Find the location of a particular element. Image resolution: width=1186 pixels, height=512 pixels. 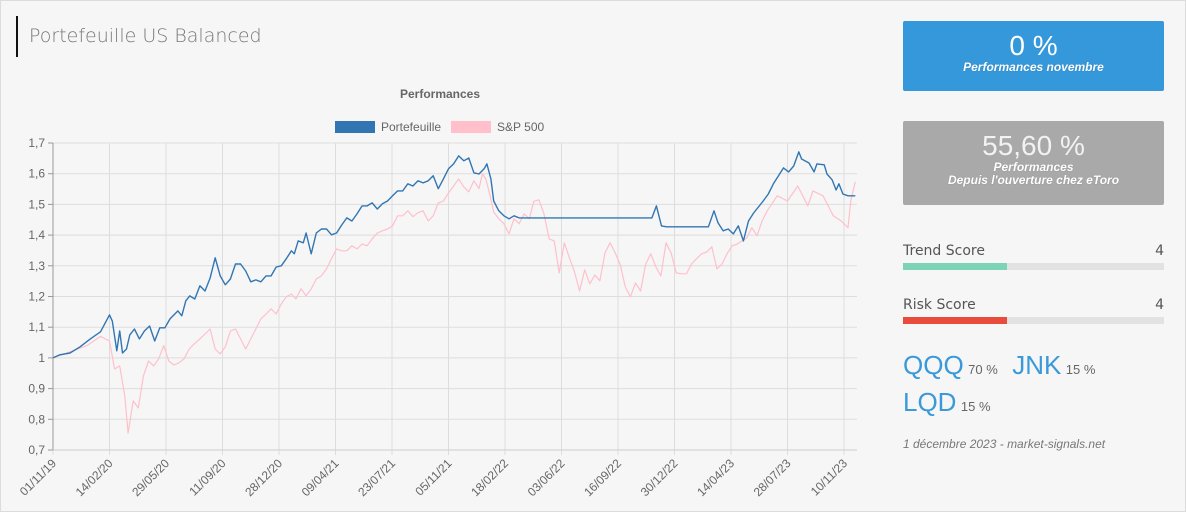

x-tick-label: 28/12/20 is located at coordinates (263, 477).